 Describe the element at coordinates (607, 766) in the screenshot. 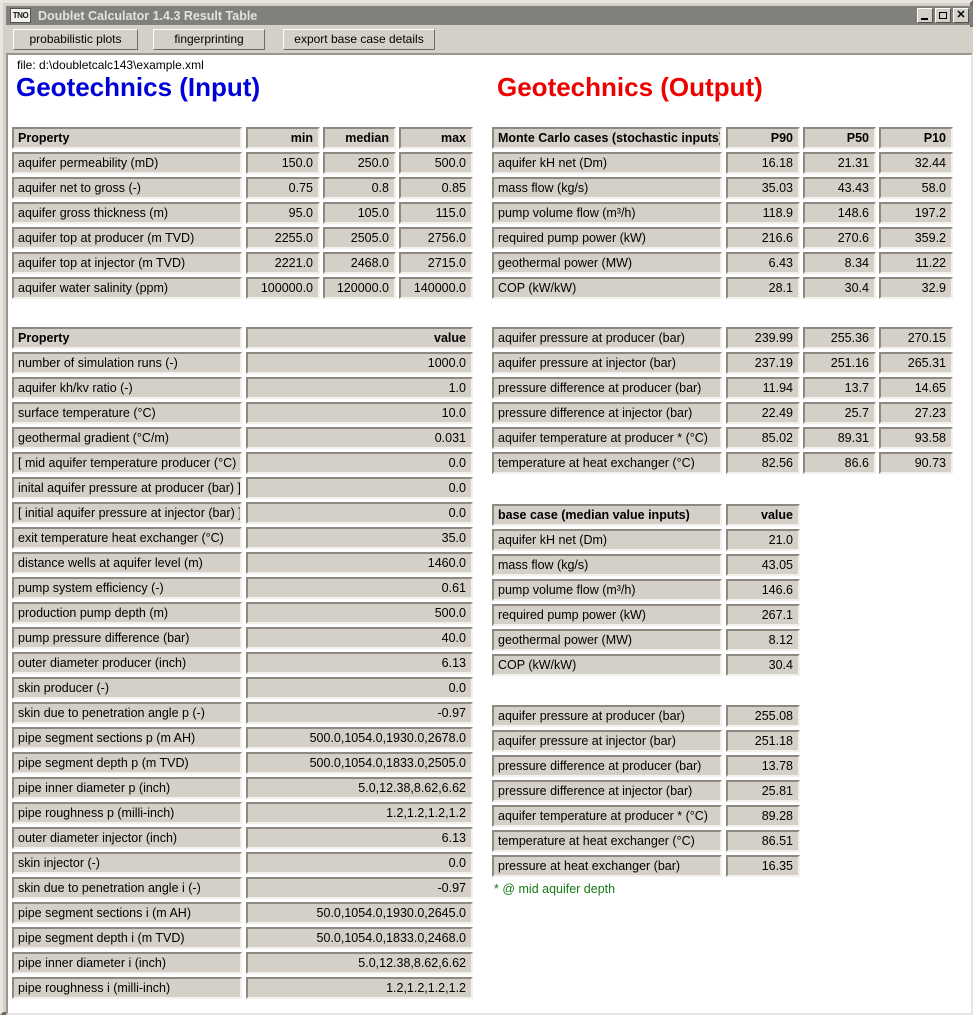

I see `base-case-pressure-row-label: pressure difference at producer (bar)` at that location.